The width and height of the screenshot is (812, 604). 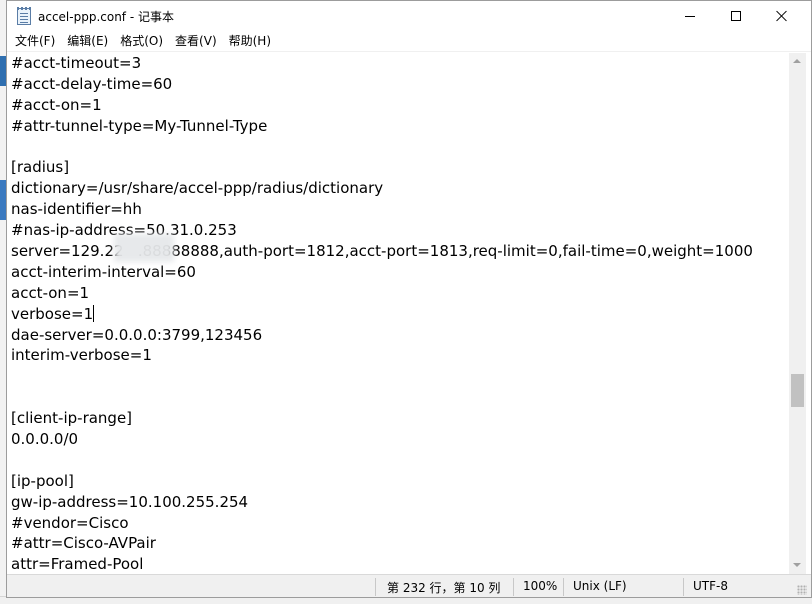 I want to click on text-line: dae-server=0.0.0.0:3799,123456, so click(x=382, y=335).